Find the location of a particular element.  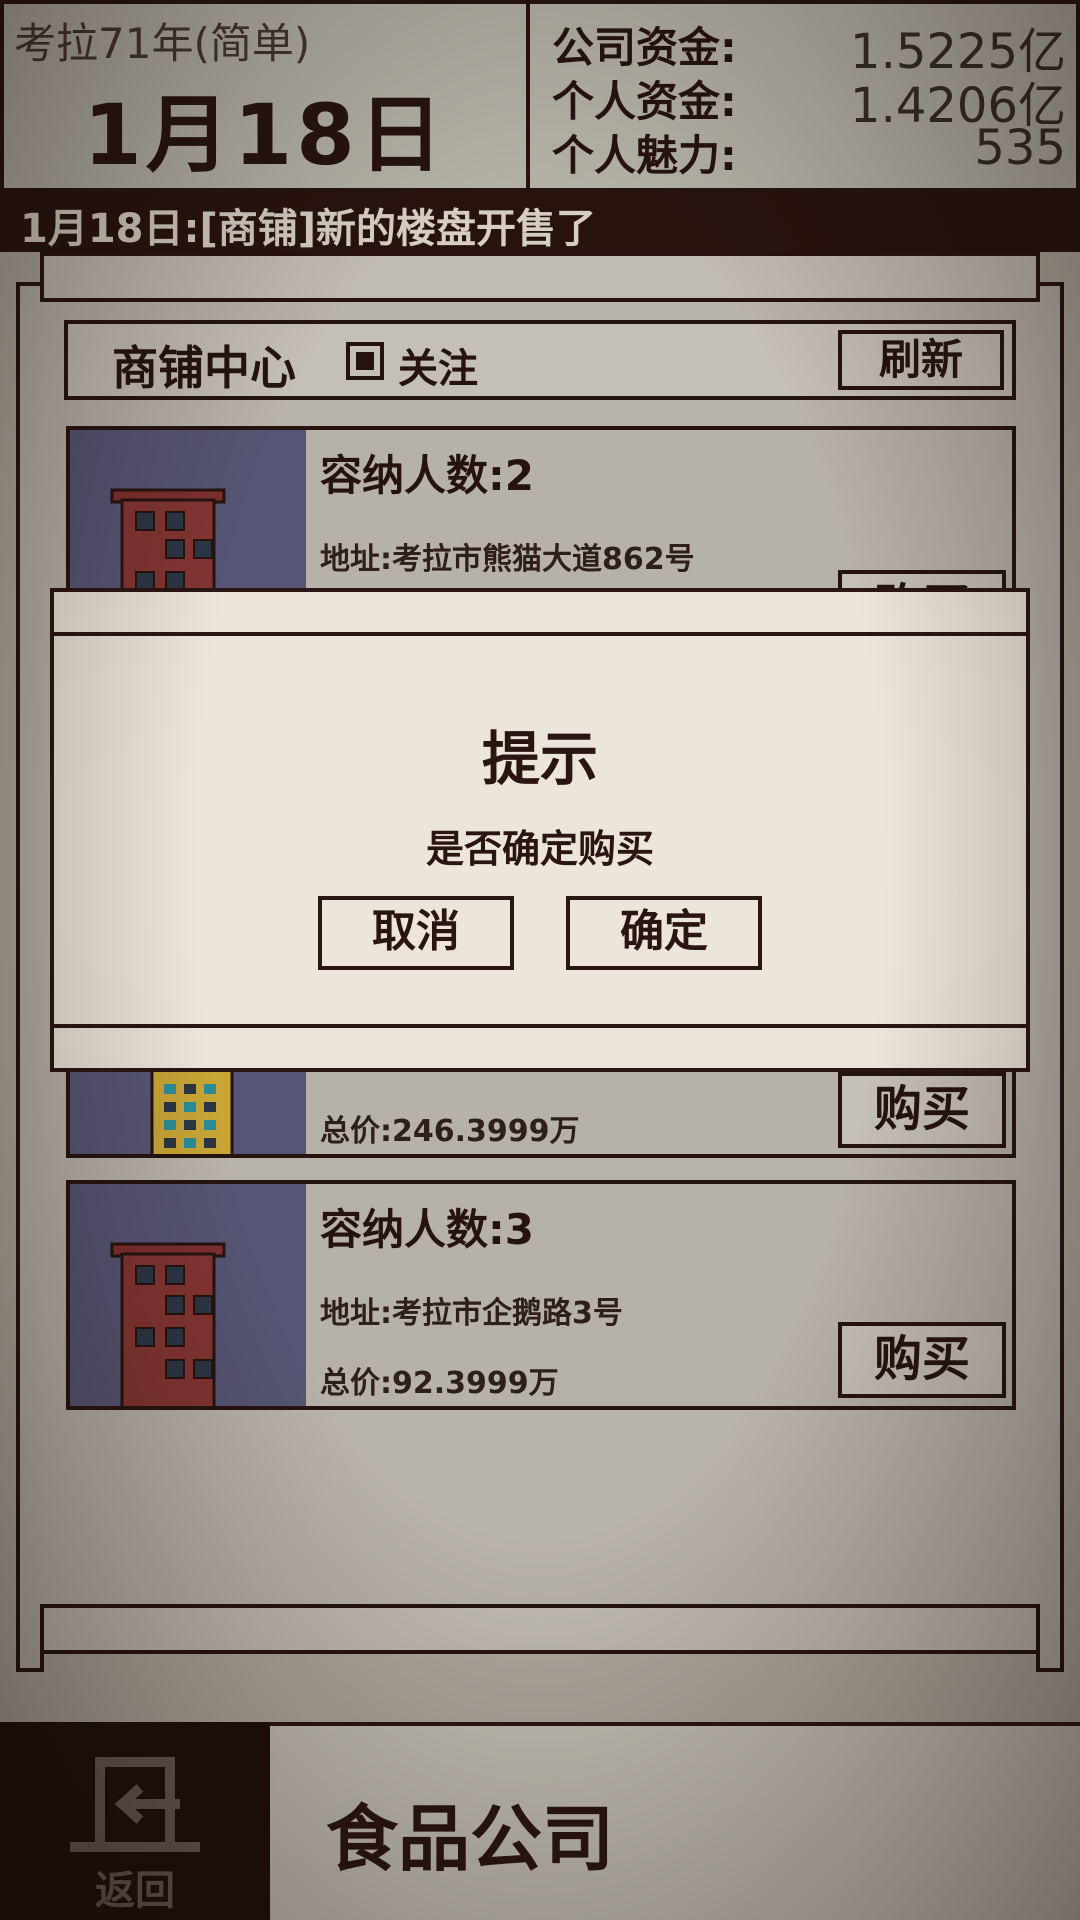

company-name: 食品公司 is located at coordinates (470, 1839).